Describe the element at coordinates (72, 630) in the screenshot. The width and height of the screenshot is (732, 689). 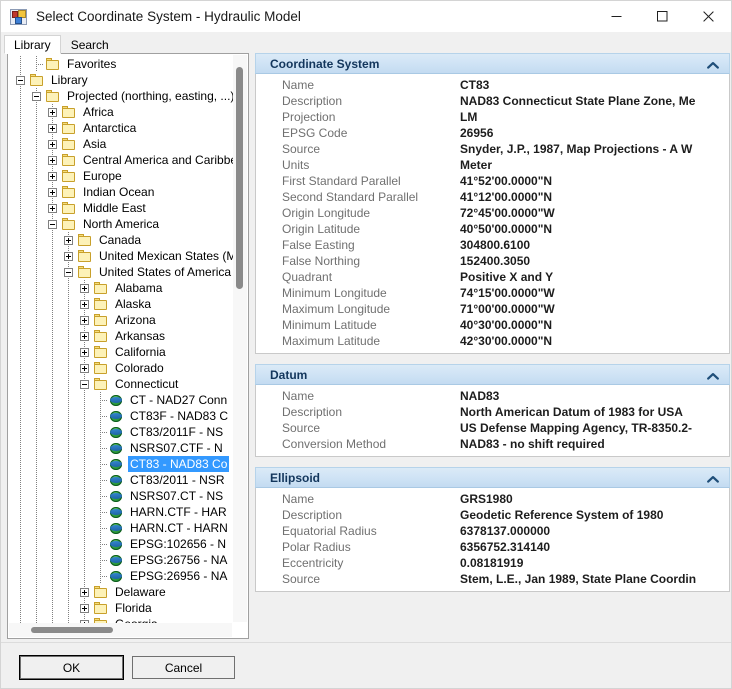
I see `tree-horizontal-scroll-thumb` at that location.